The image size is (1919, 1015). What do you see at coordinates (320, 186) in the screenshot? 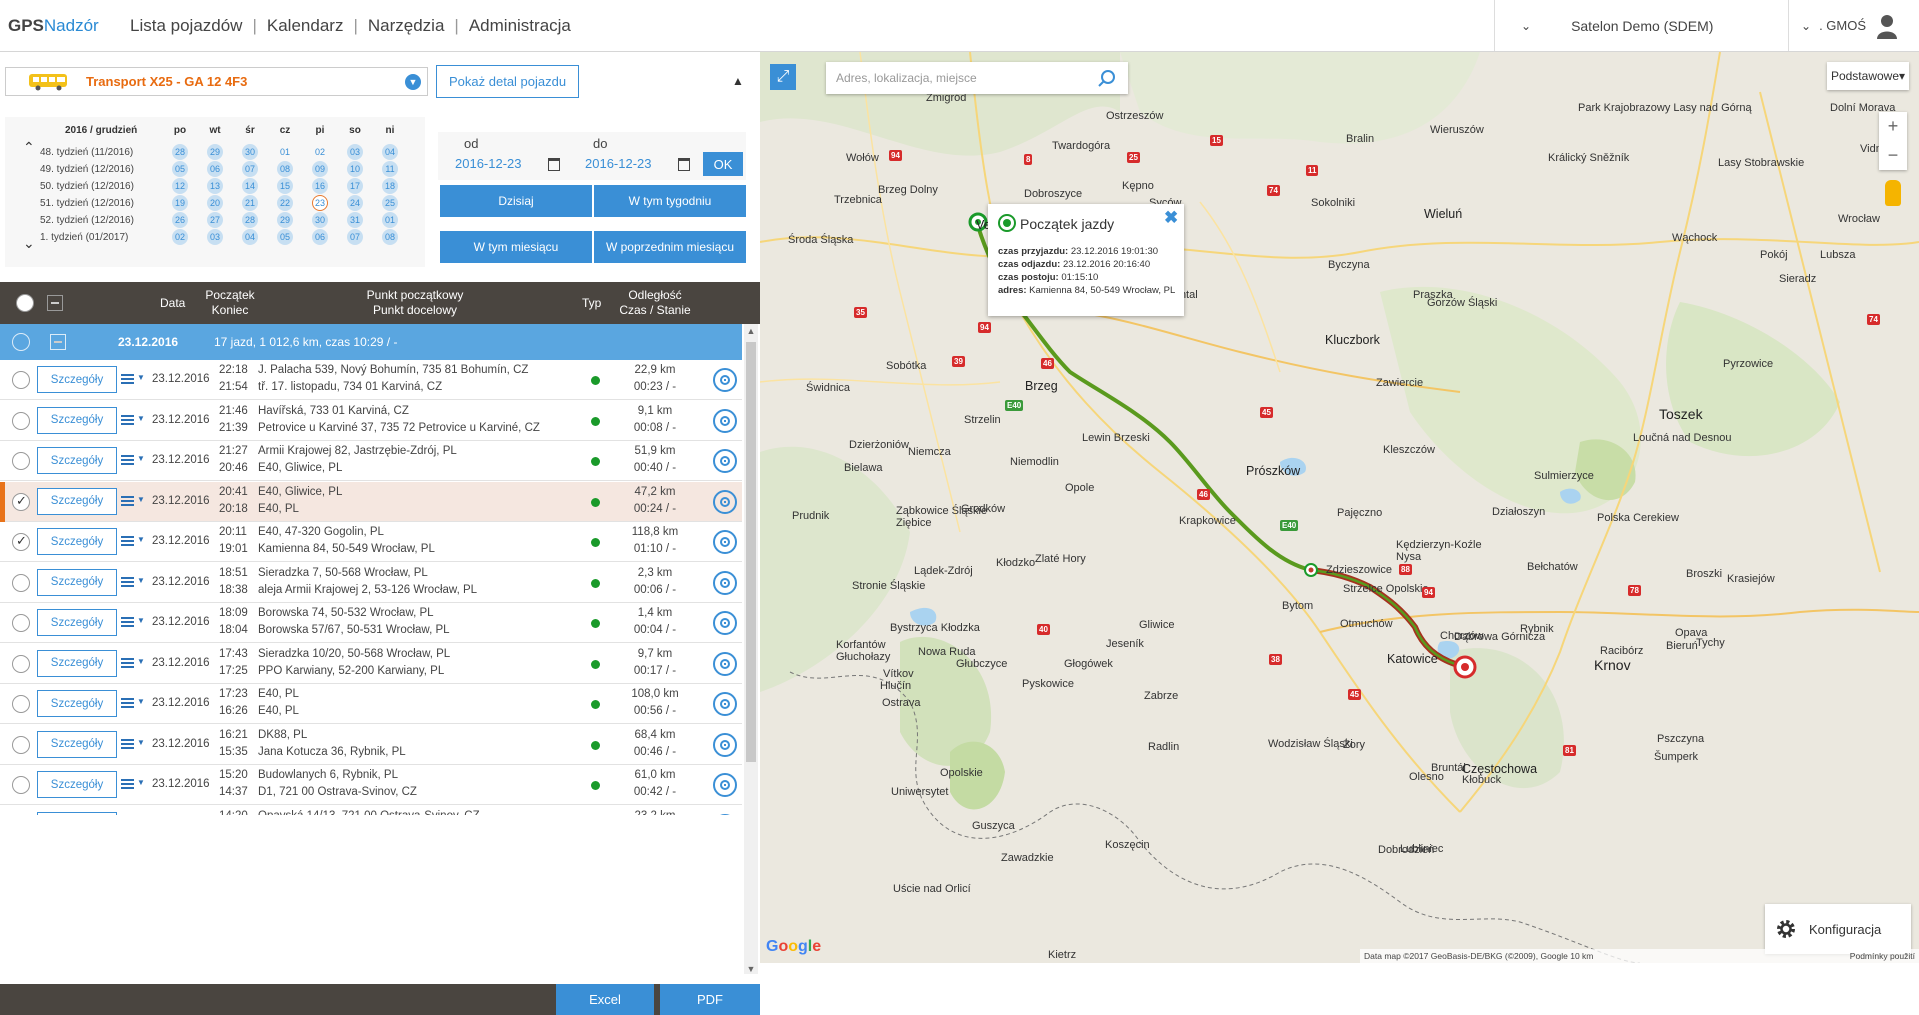
I see `calendar-day: 16` at bounding box center [320, 186].